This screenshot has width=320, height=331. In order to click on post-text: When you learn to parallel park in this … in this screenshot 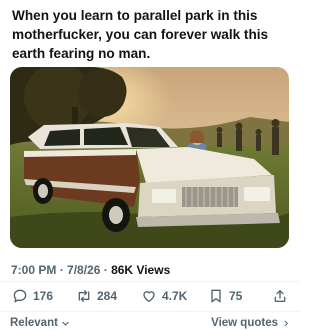, I will do `click(140, 34)`.